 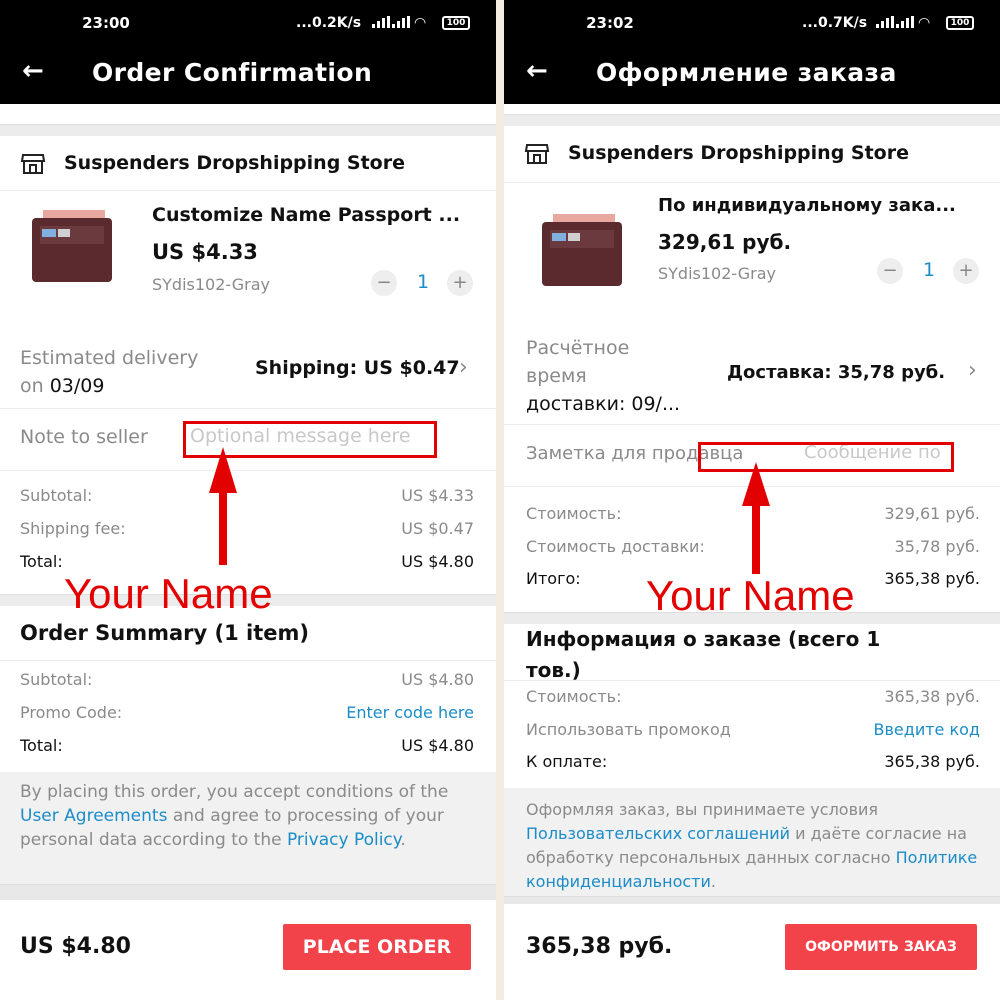 What do you see at coordinates (937, 546) in the screenshot?
I see `shipping-fee-value: 35,78 руб.` at bounding box center [937, 546].